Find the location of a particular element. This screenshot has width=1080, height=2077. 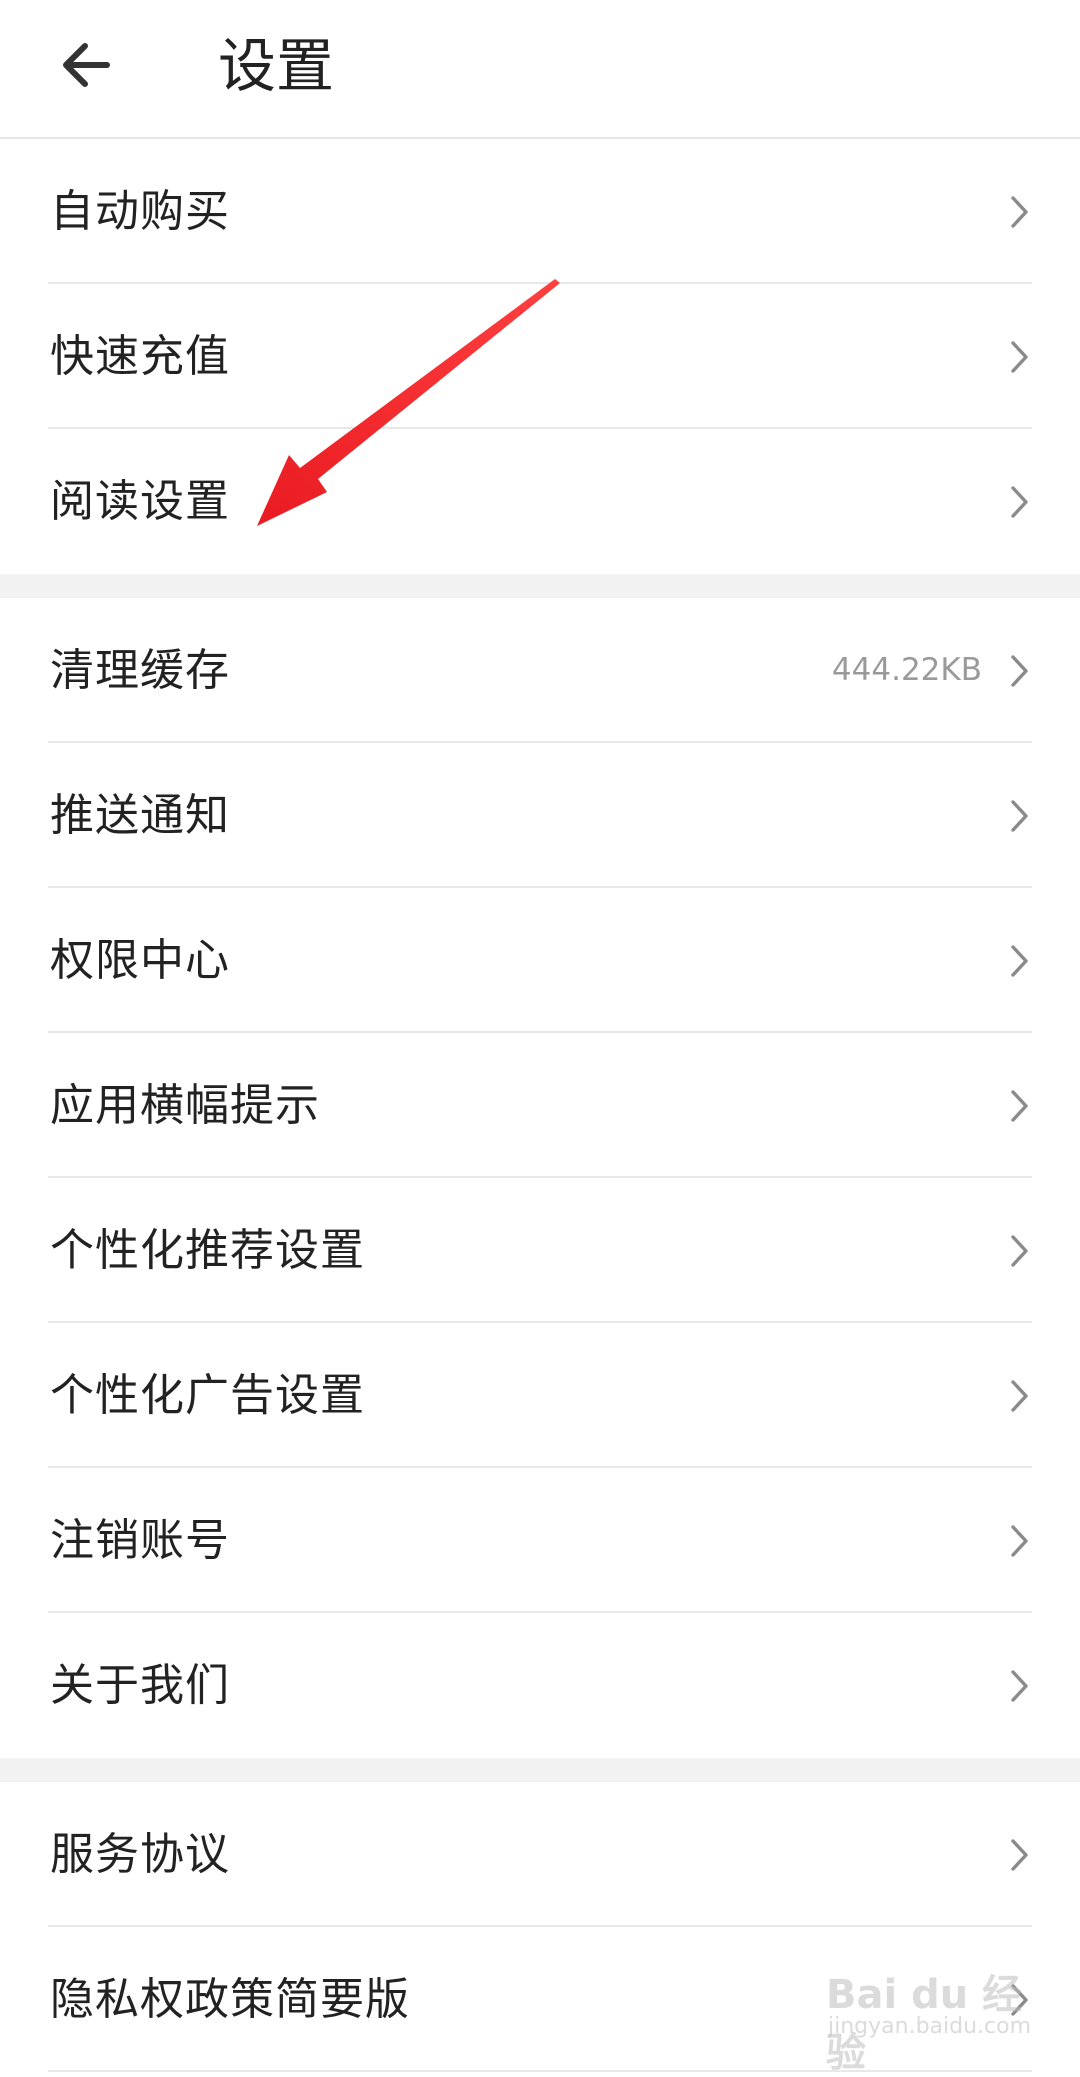

settings-item-label: 快速充值 is located at coordinates (140, 356).